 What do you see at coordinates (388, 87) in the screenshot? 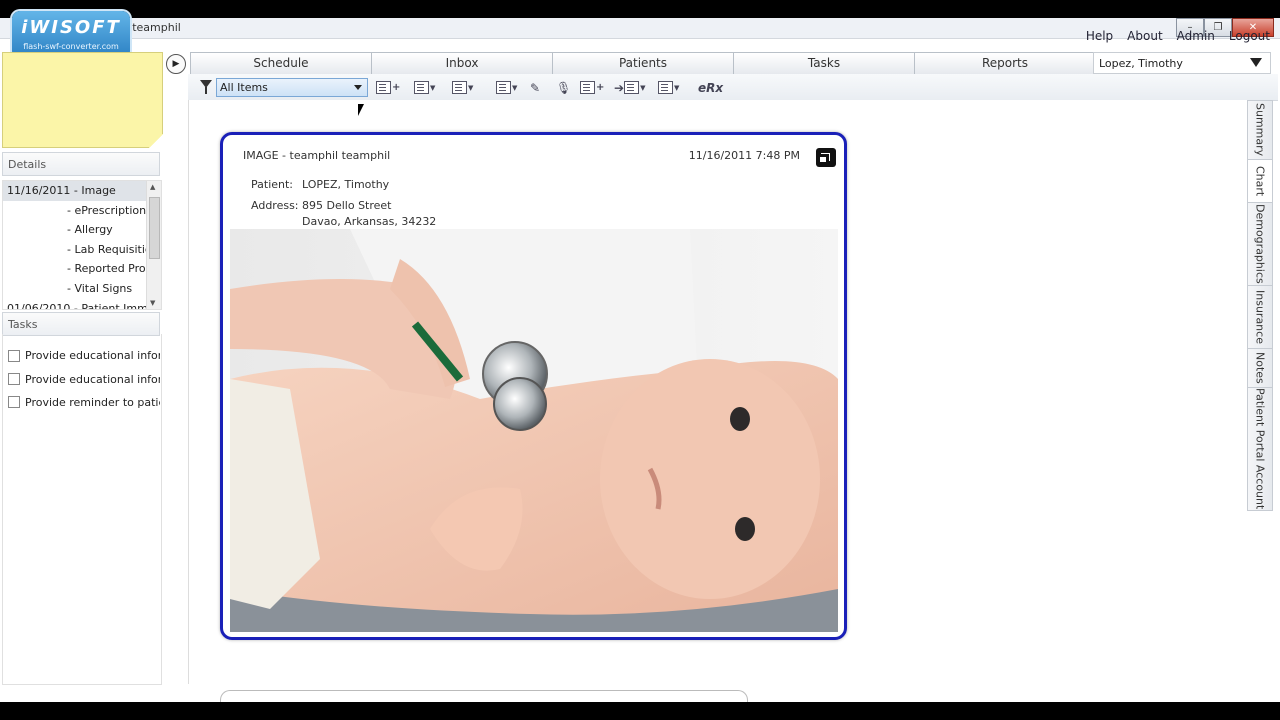
I see `add-note-icon: +` at bounding box center [388, 87].